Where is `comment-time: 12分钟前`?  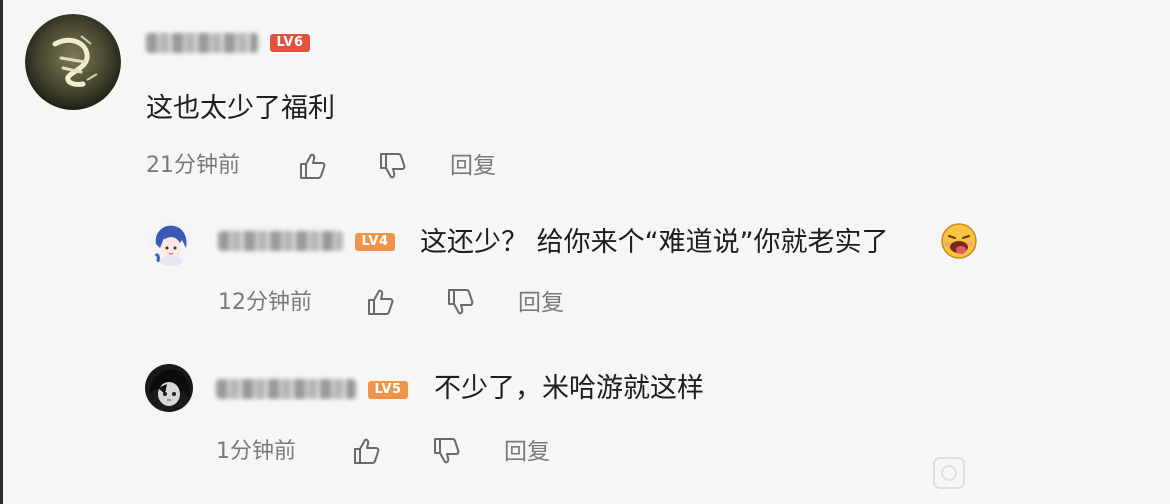
comment-time: 12分钟前 is located at coordinates (265, 302).